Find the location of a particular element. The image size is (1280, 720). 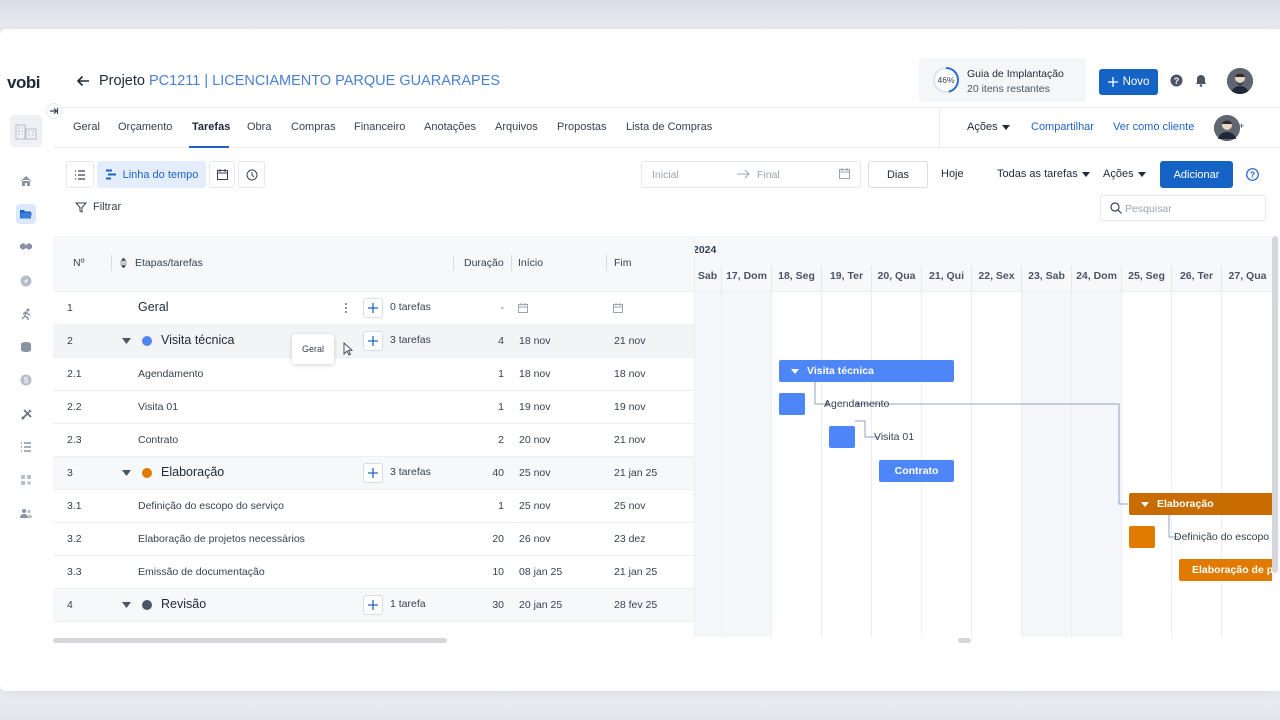

gantt-bar-stage: Visita técnica is located at coordinates (866, 371).